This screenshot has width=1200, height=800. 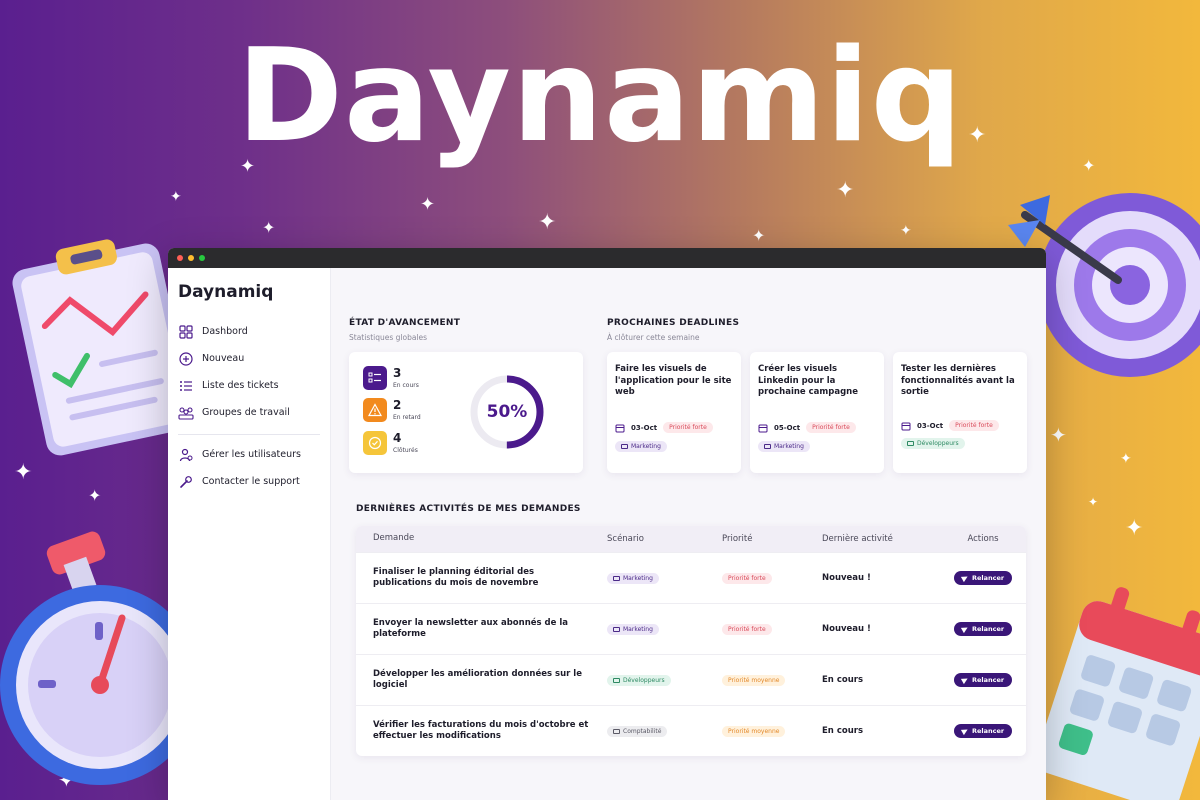 What do you see at coordinates (191, 258) in the screenshot?
I see `window-minimize-button` at bounding box center [191, 258].